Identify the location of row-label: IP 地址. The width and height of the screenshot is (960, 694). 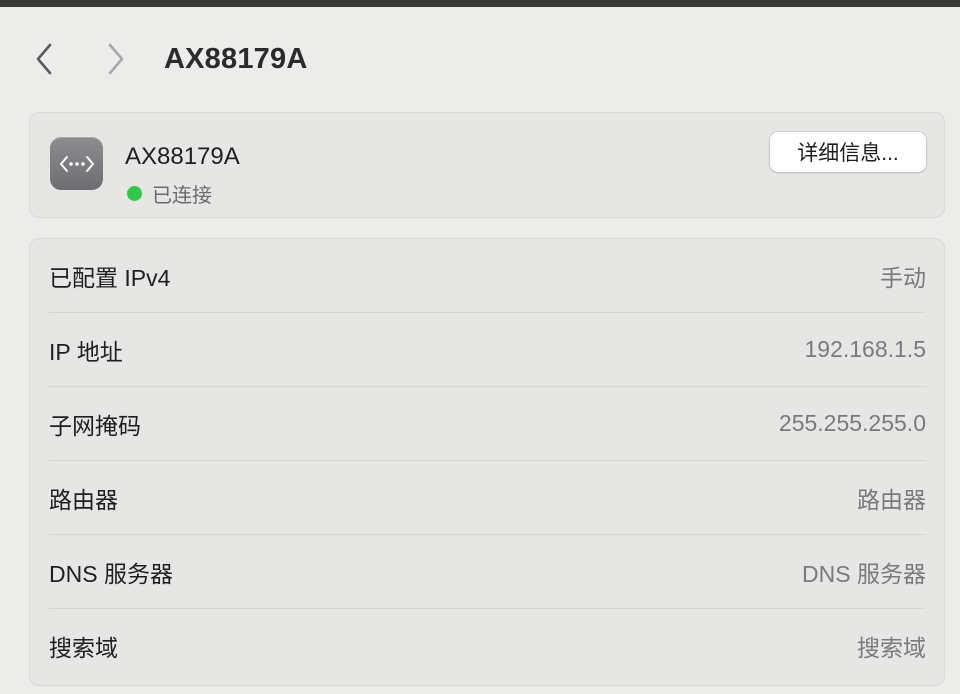
(86, 351).